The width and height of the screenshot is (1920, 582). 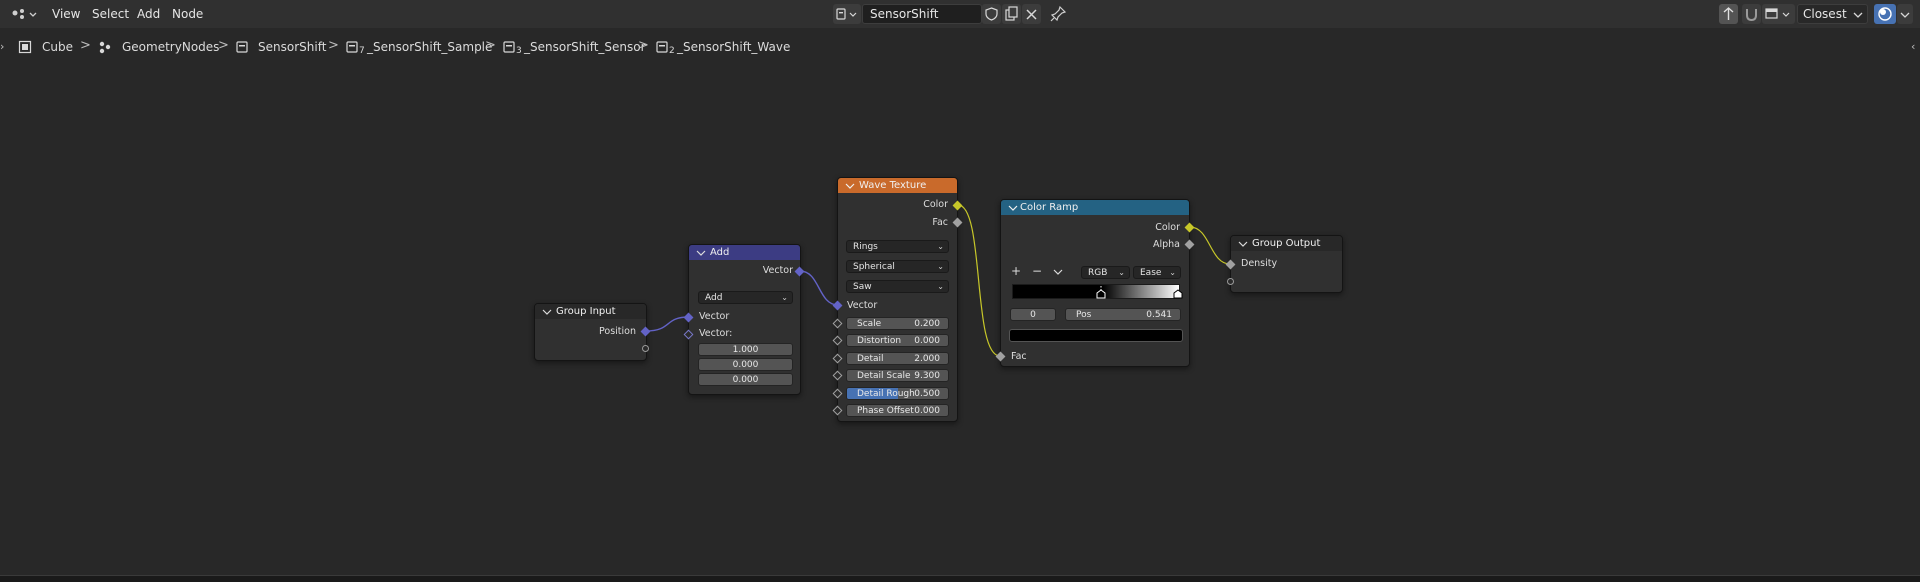 I want to click on duplicate-icon, so click(x=1011, y=13).